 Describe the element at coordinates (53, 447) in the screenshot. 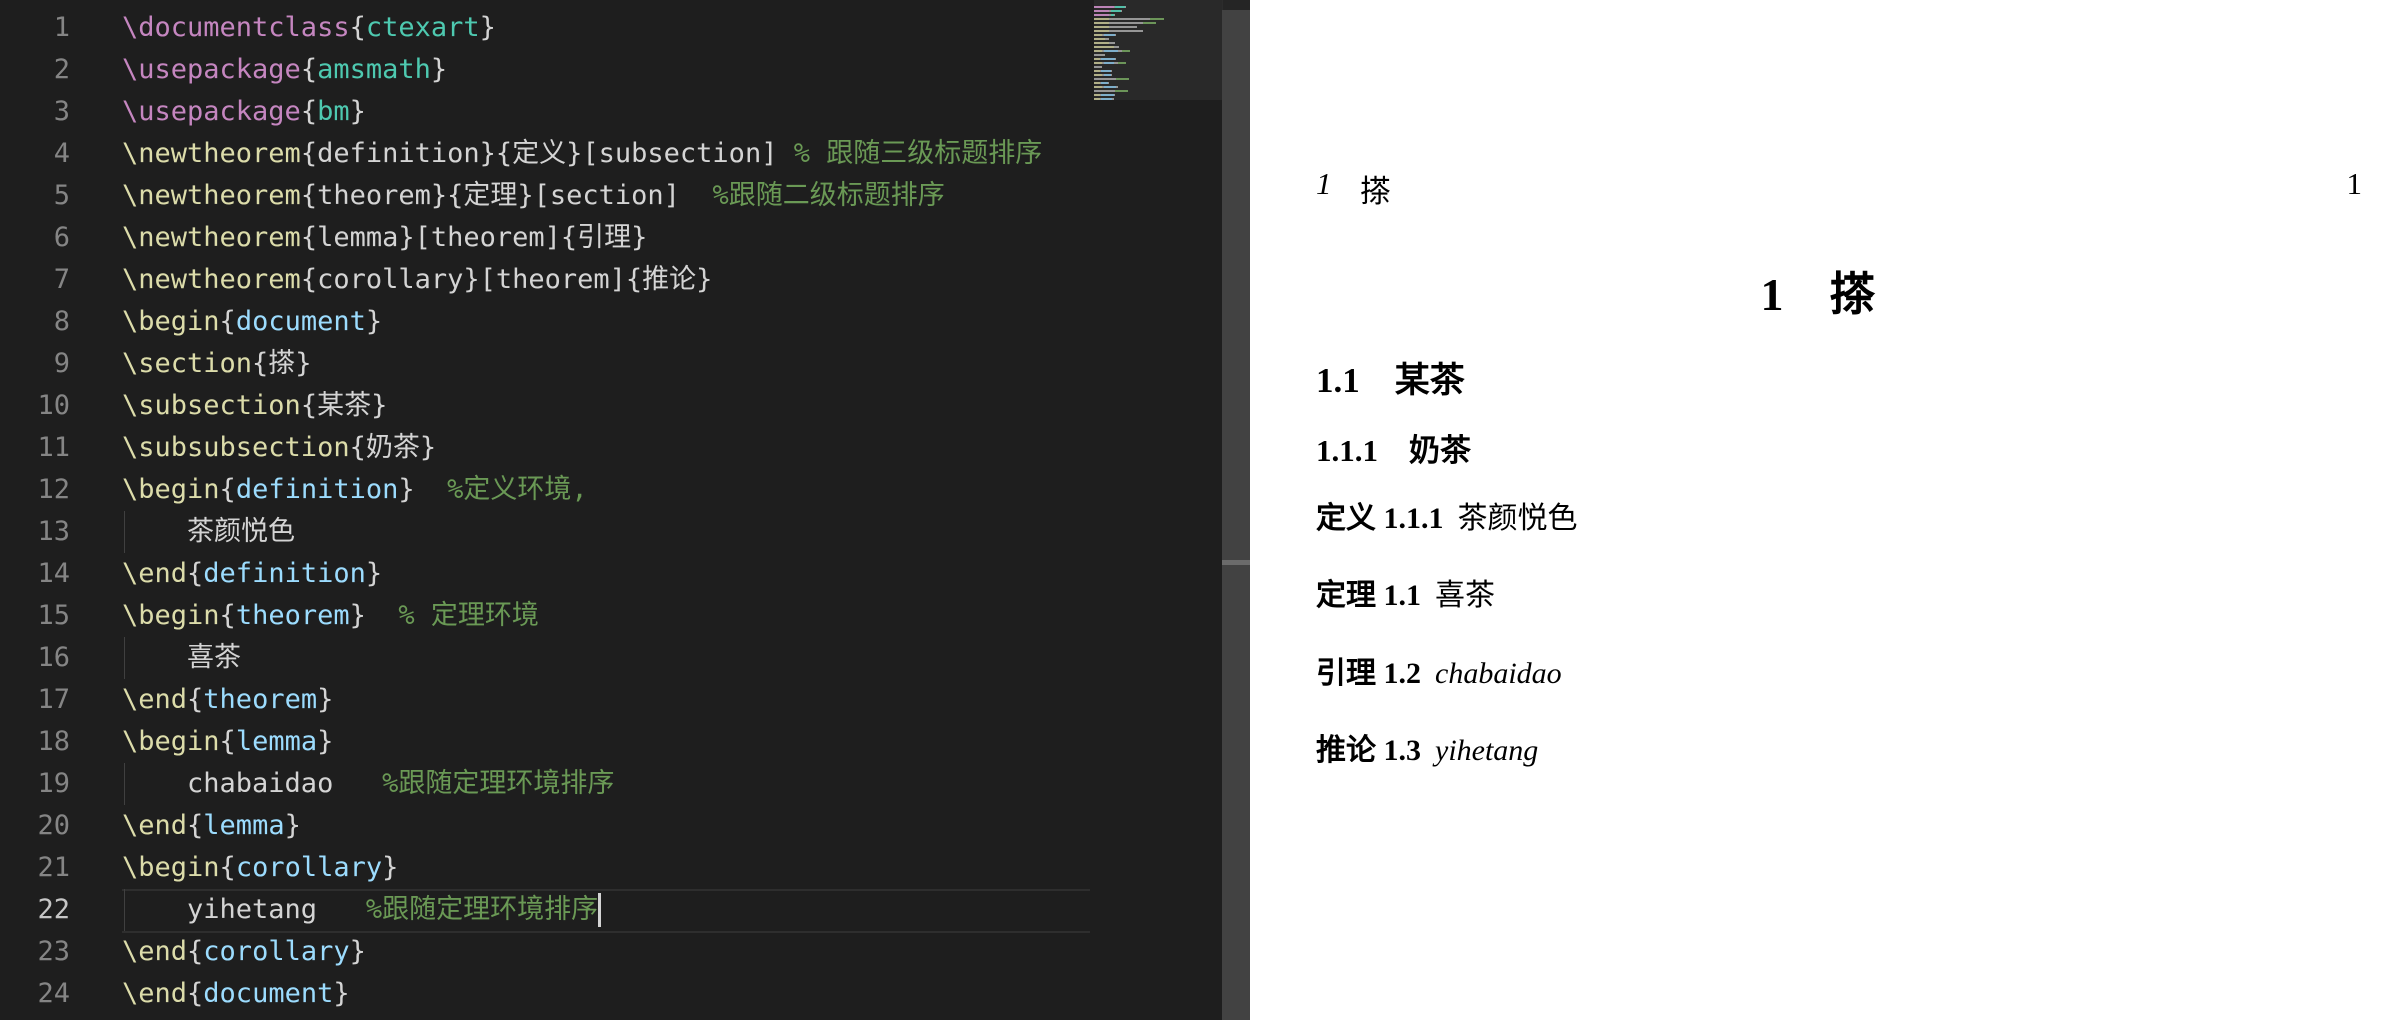

I see `line-number: 11` at that location.